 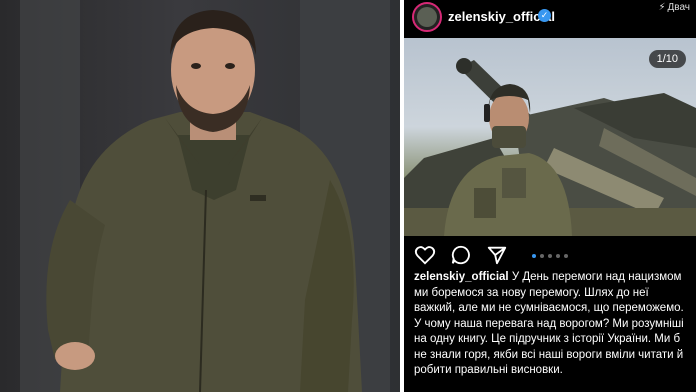 I want to click on image-counter: 1/10, so click(x=667, y=59).